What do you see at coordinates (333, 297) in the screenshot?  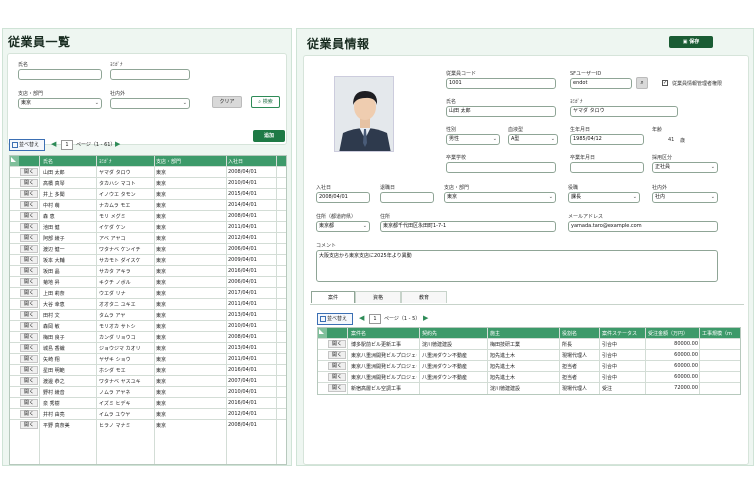 I see `tab-projects: 案件` at bounding box center [333, 297].